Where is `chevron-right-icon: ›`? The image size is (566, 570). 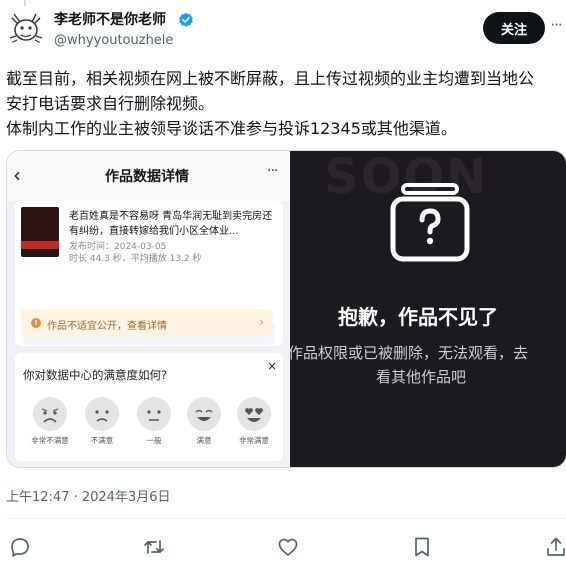 chevron-right-icon: › is located at coordinates (261, 322).